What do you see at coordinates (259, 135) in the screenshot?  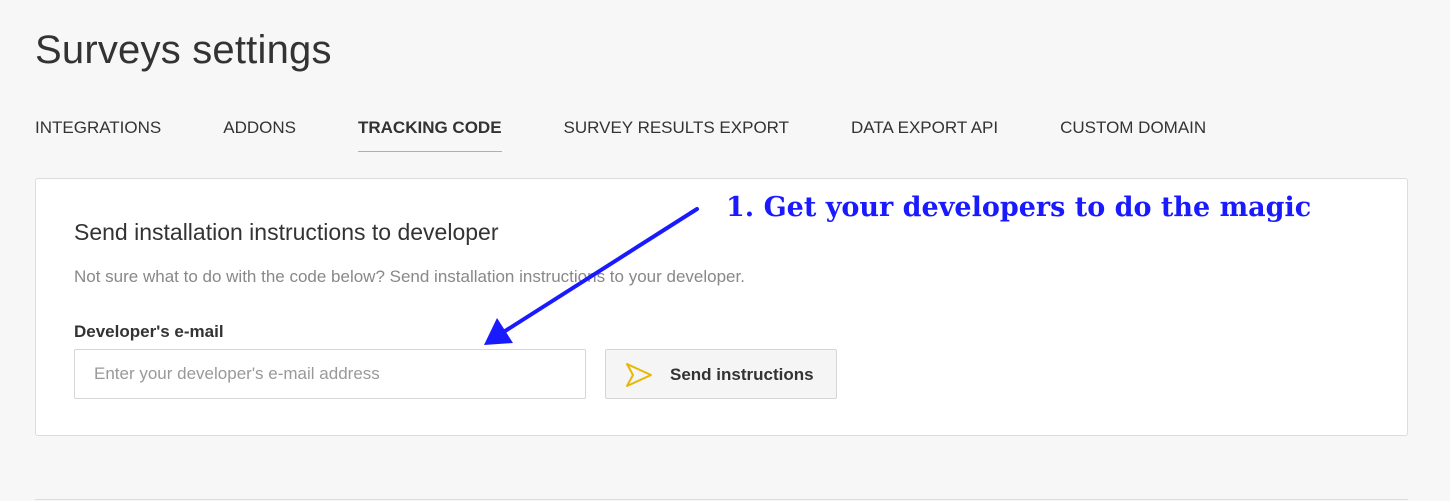 I see `tab-addons: ADDONS` at bounding box center [259, 135].